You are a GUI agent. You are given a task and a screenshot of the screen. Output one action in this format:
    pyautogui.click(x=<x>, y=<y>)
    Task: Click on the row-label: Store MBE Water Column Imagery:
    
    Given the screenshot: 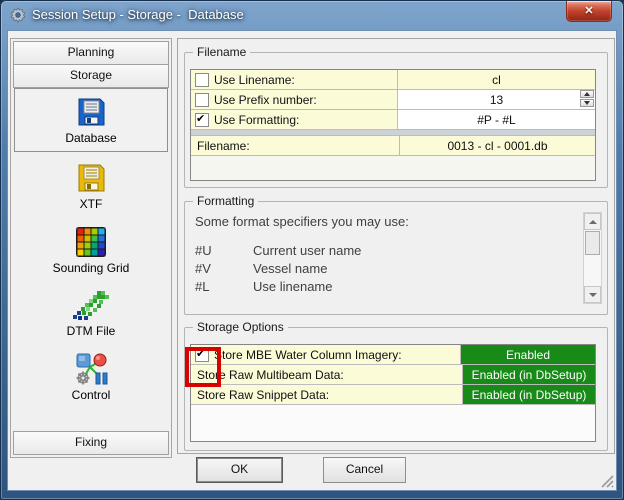 What is the action you would take?
    pyautogui.click(x=308, y=354)
    